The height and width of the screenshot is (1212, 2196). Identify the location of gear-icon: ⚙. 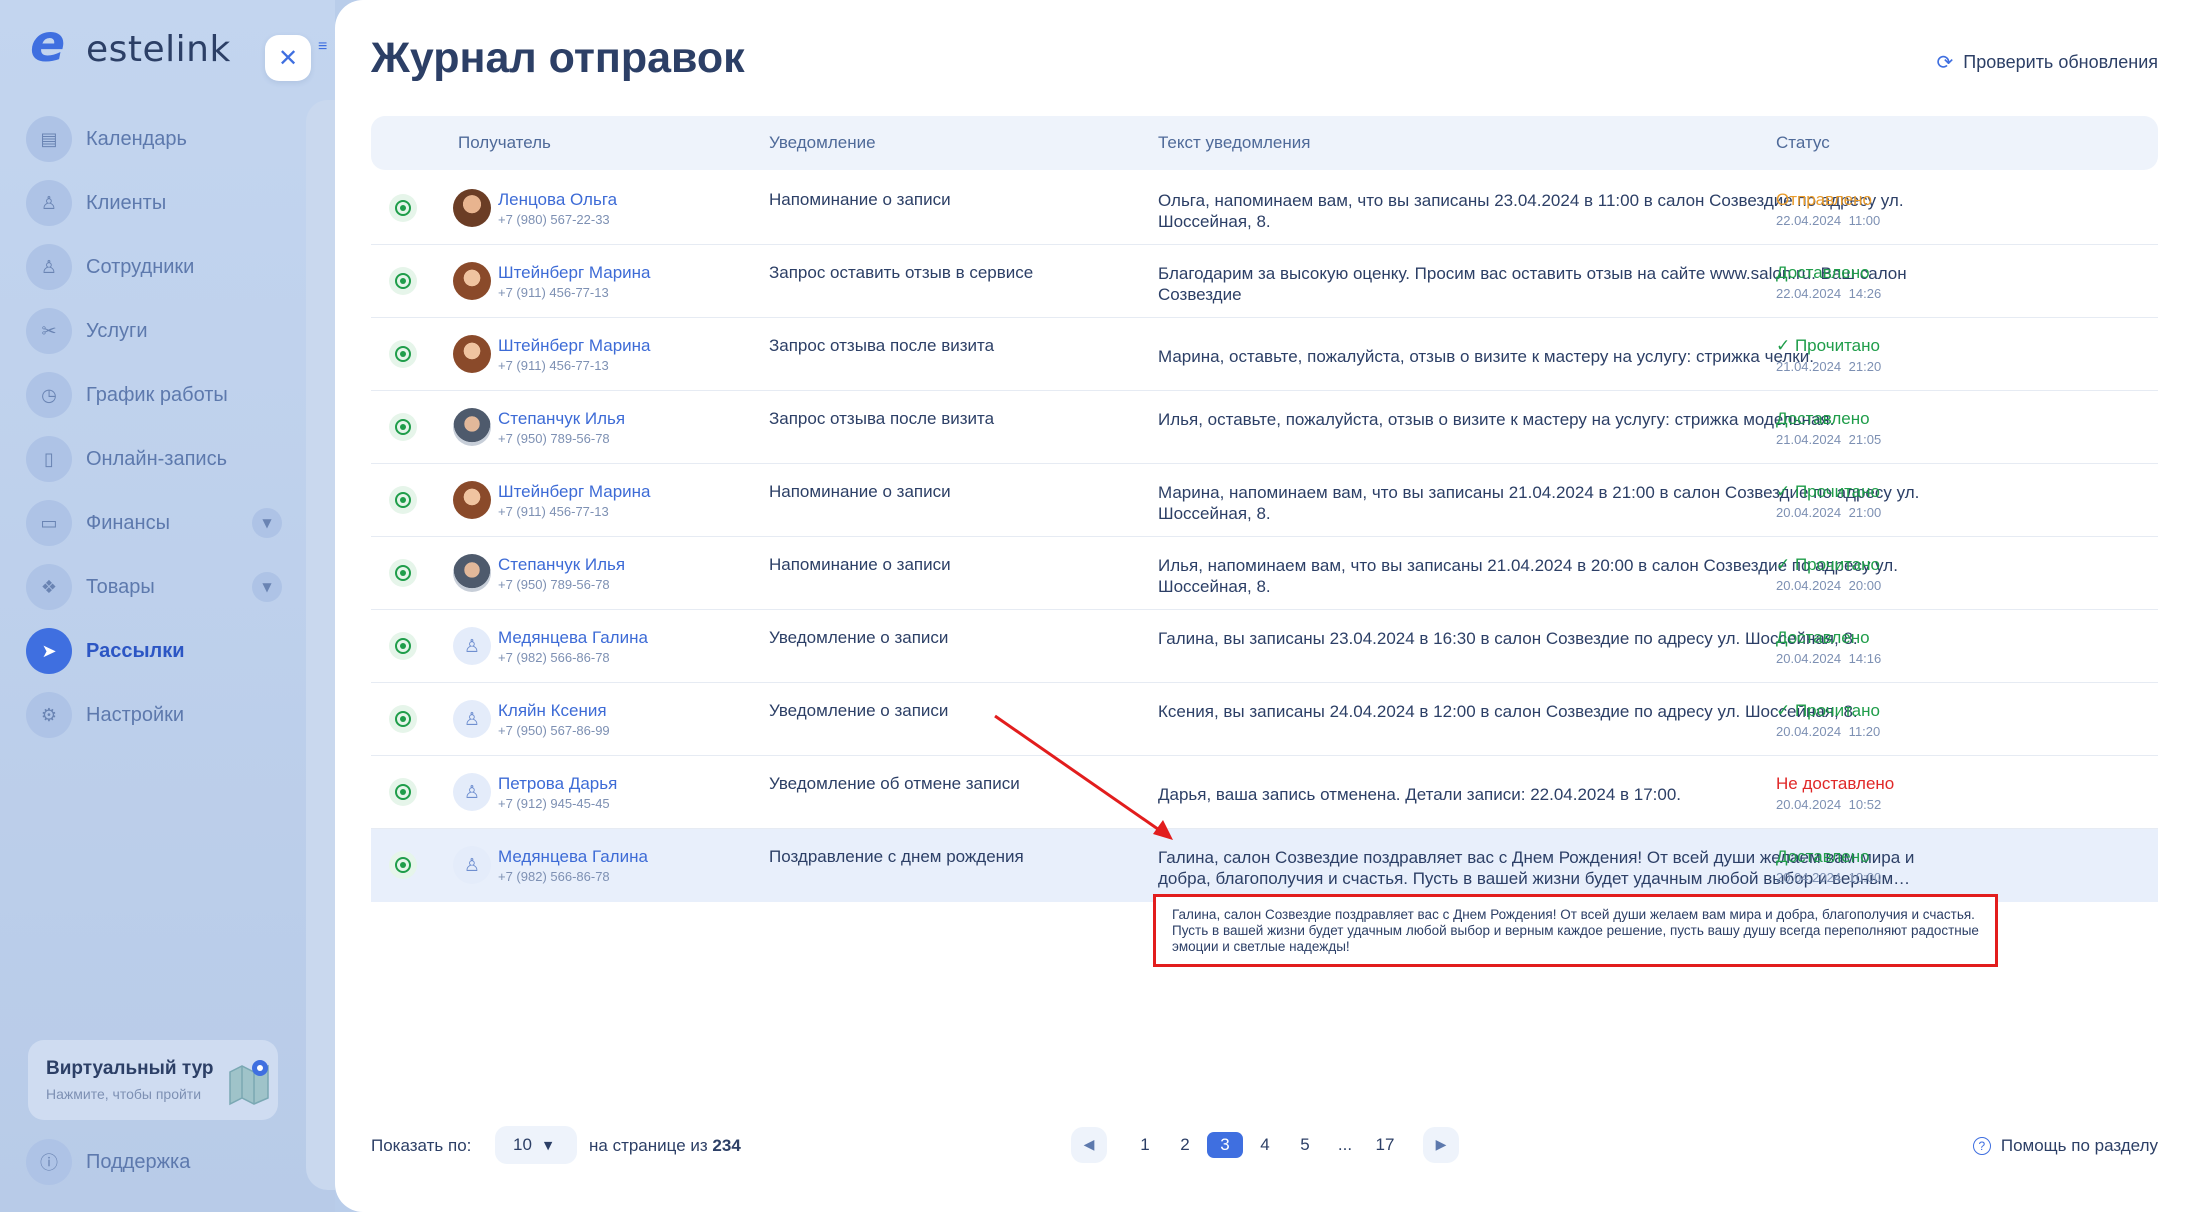
(49, 715).